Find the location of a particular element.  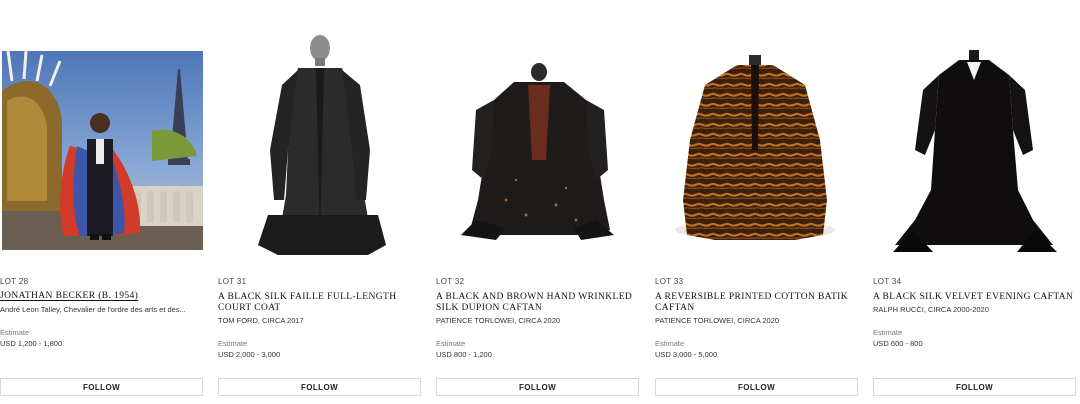

caftan-image is located at coordinates (537, 151).